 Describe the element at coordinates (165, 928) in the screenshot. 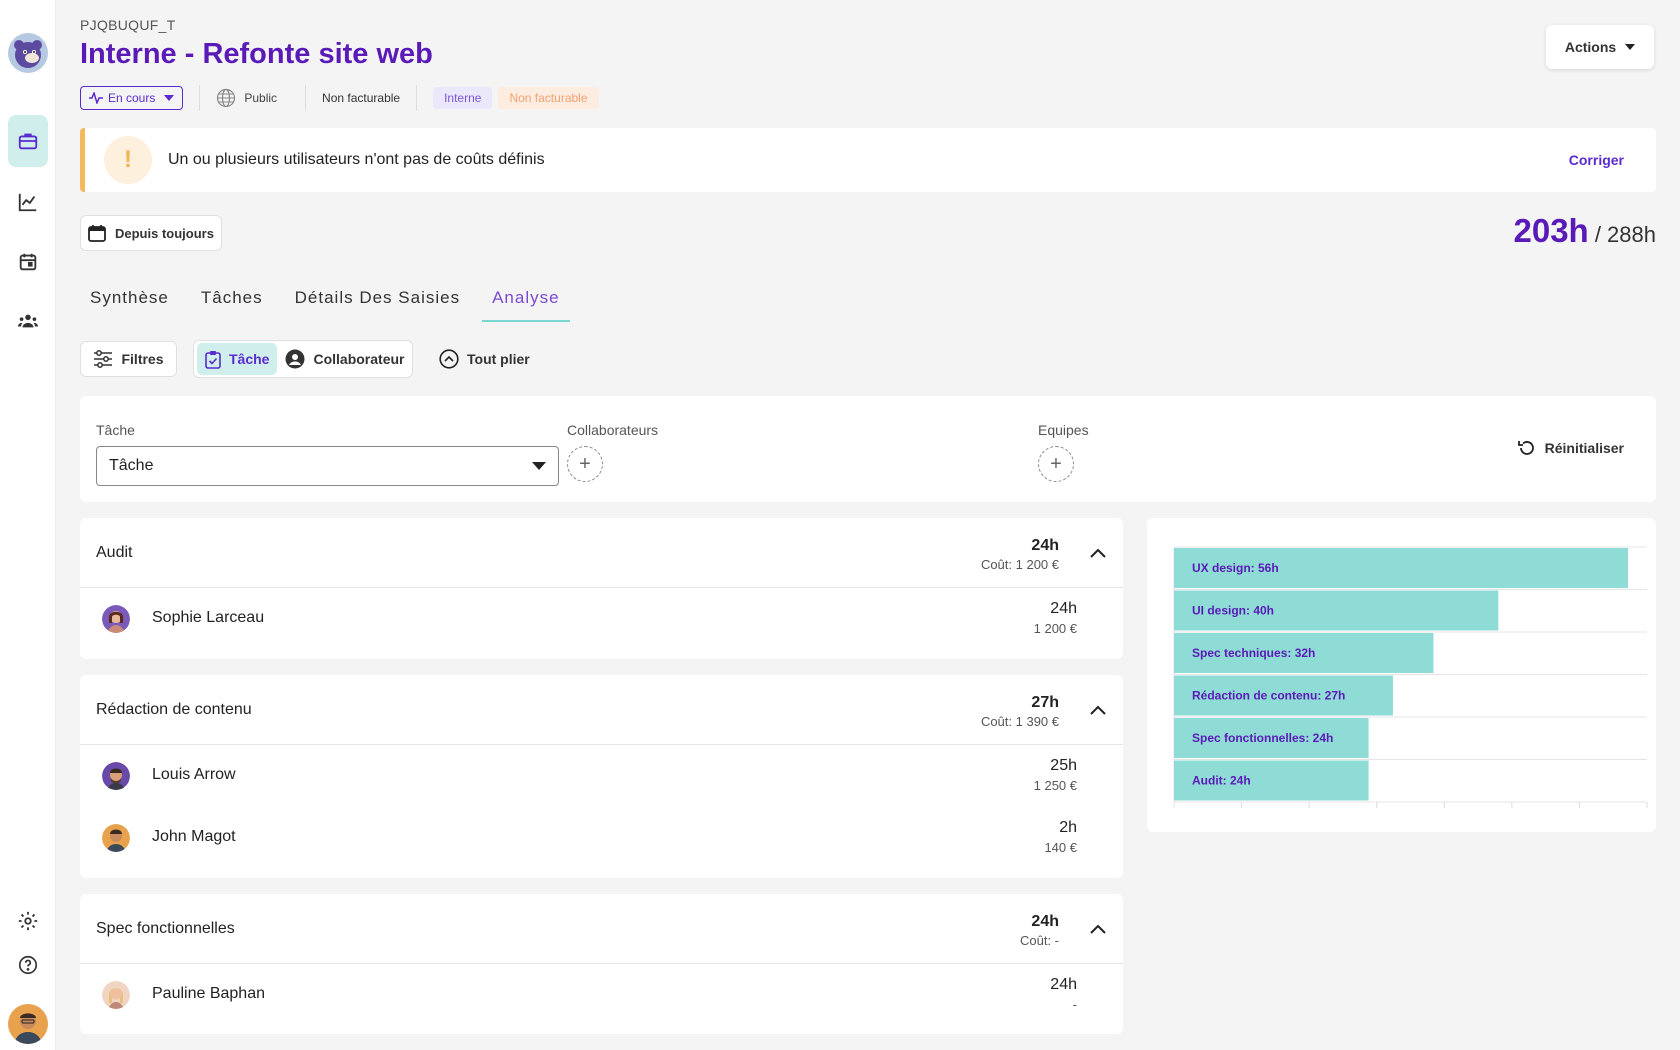

I see `task-group-name: Spec fonctionnelles` at that location.